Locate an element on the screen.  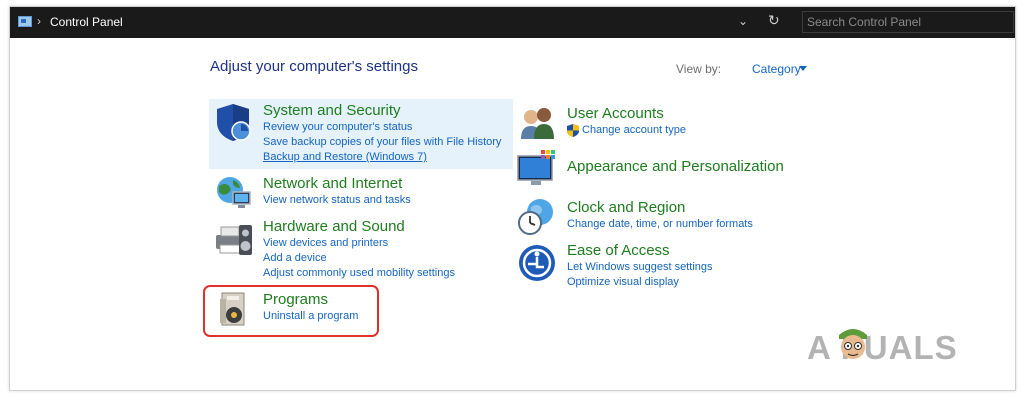
category-title: Hardware and Sound is located at coordinates (359, 227).